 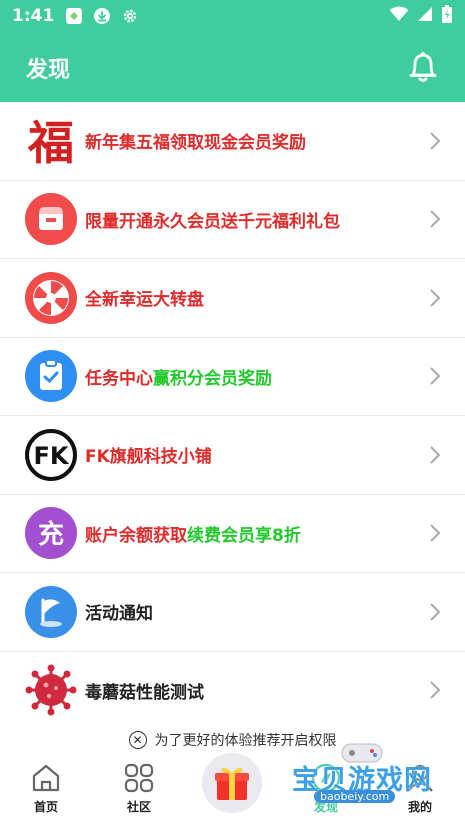 I want to click on label-red-part: 任务中心, so click(x=119, y=378).